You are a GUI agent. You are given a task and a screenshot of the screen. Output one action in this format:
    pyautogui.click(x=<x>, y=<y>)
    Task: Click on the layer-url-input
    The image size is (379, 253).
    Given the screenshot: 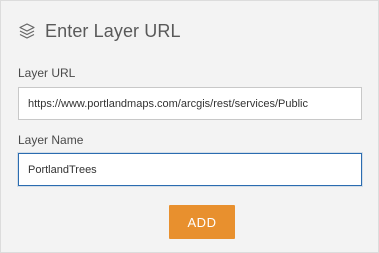 What is the action you would take?
    pyautogui.click(x=190, y=103)
    